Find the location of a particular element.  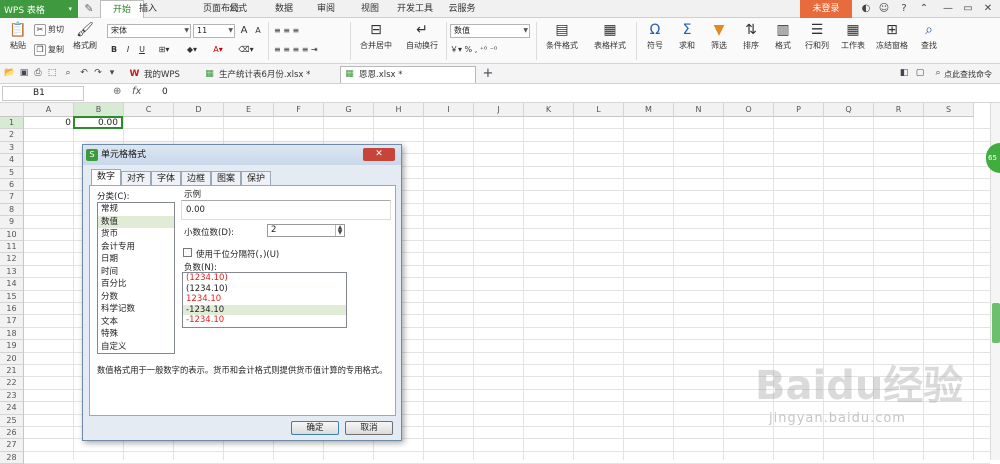

column-header: Q is located at coordinates (849, 110).